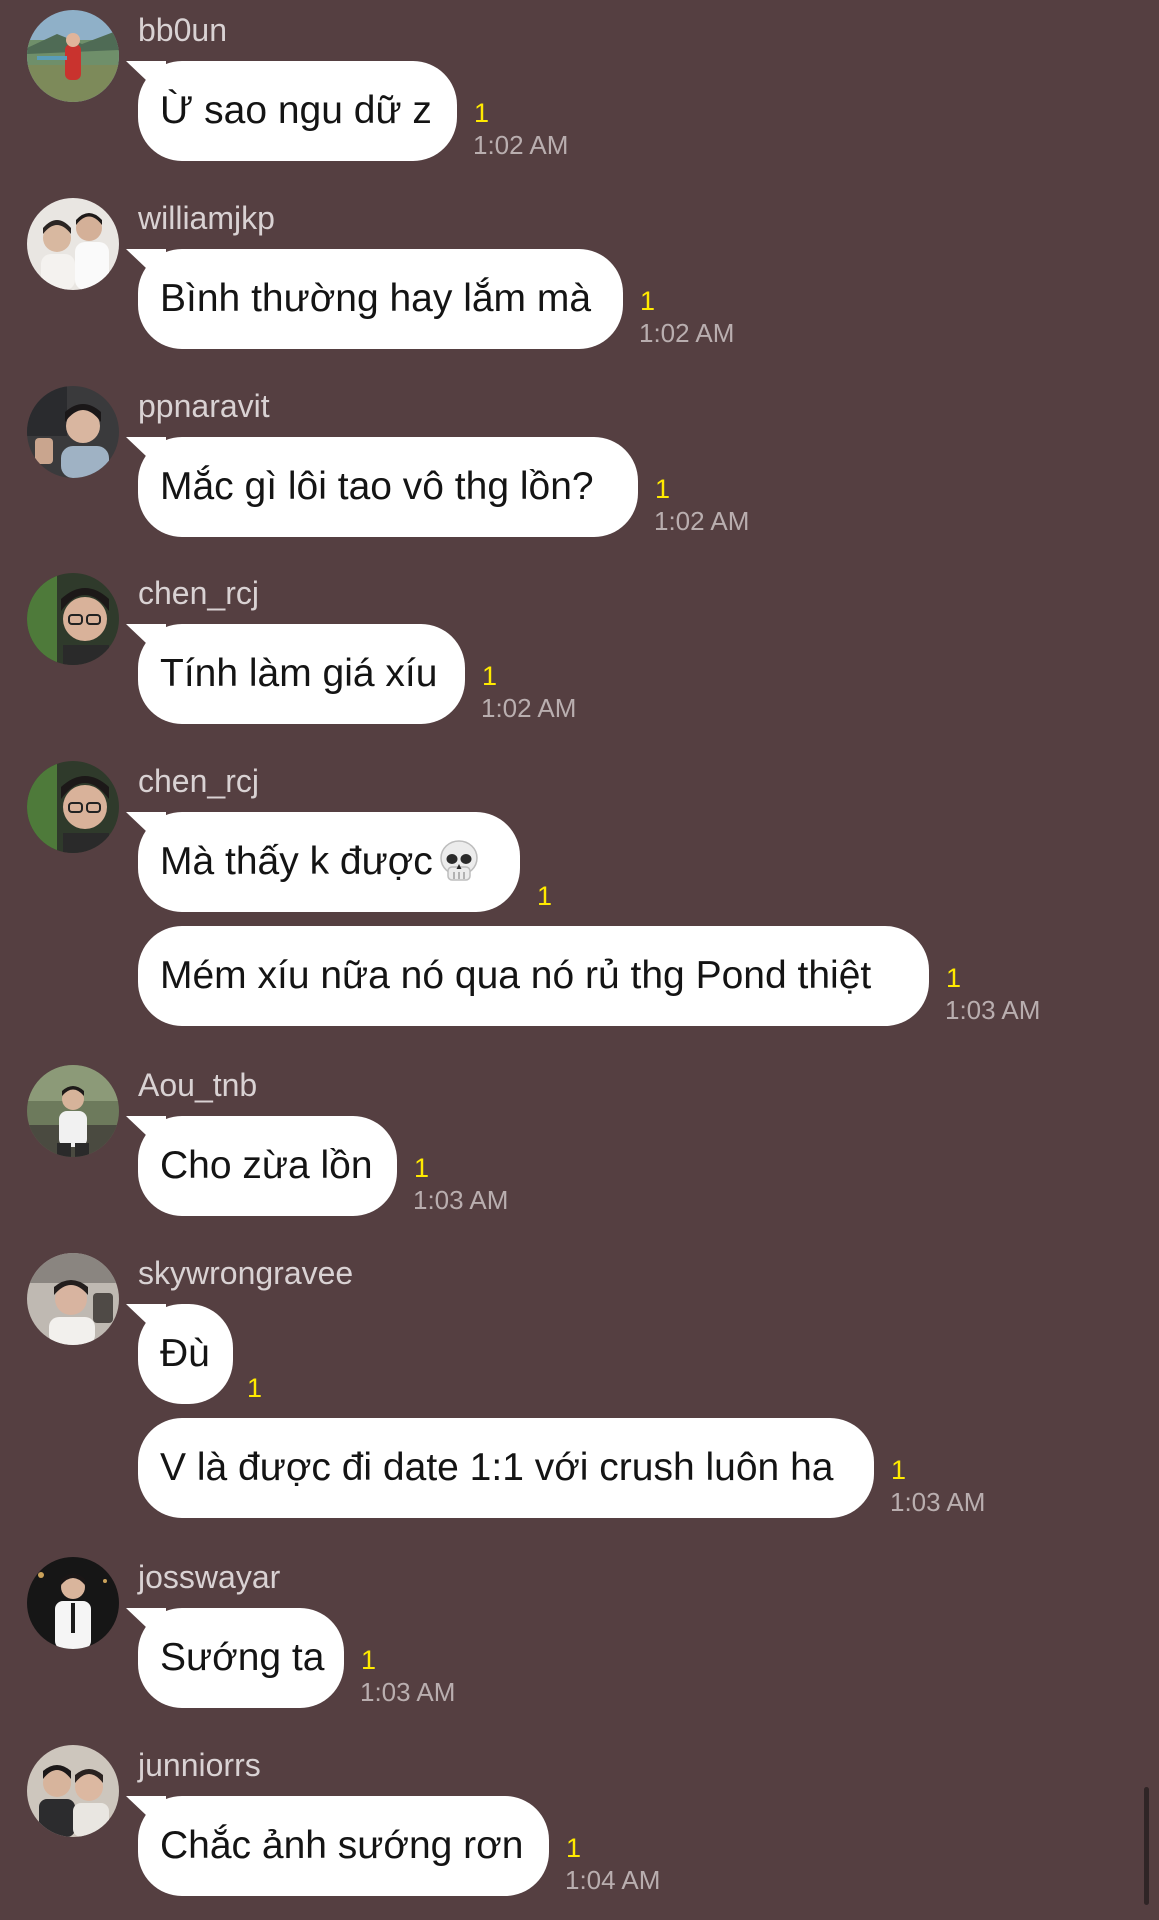 Image resolution: width=1159 pixels, height=1920 pixels. I want to click on message-bubble: Tính làm giá xíu, so click(301, 674).